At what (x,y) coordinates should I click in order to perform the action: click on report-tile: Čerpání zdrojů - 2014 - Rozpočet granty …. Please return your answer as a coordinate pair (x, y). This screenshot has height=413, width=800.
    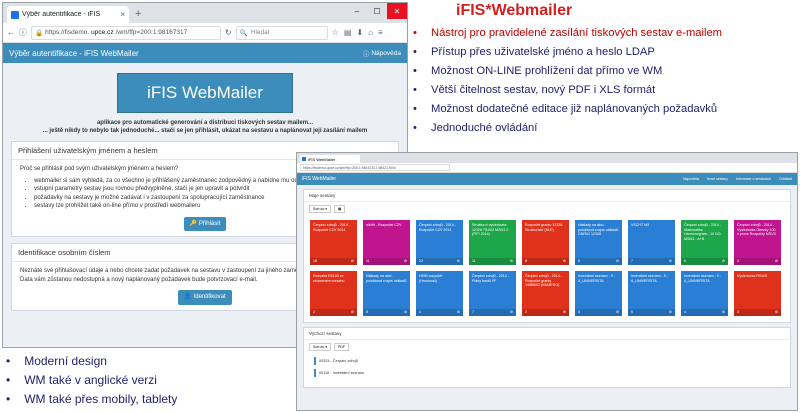
    Looking at the image, I should click on (545, 293).